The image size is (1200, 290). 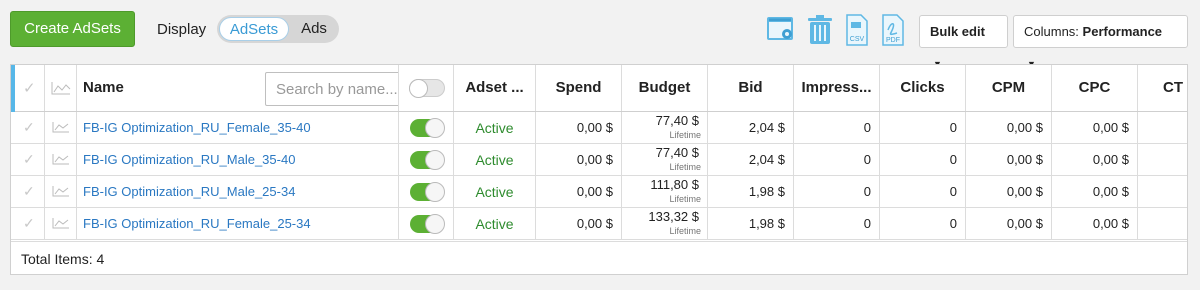 I want to click on search-input, so click(x=332, y=89).